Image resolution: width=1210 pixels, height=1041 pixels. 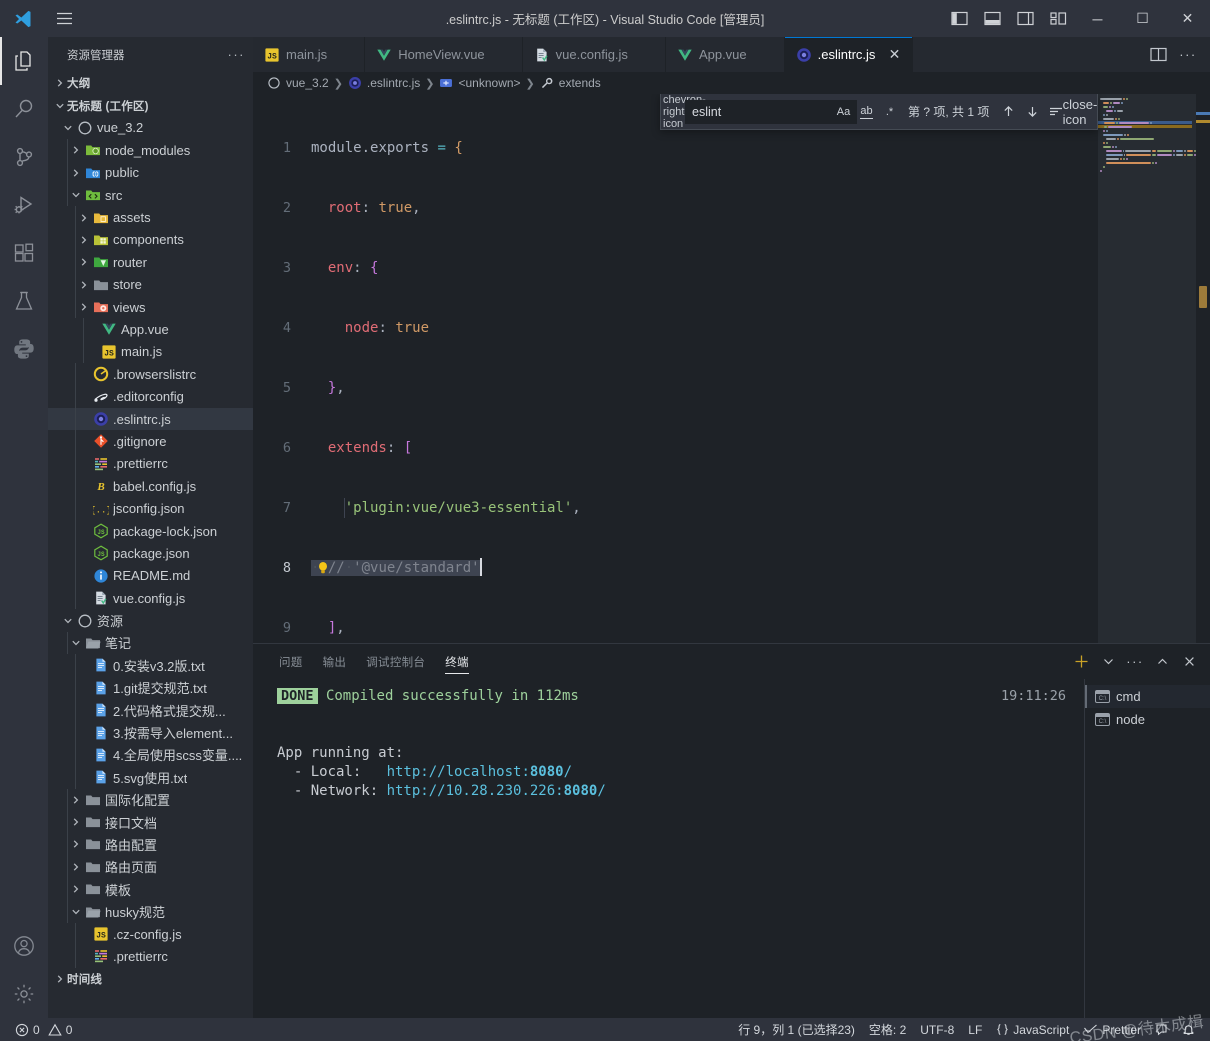 What do you see at coordinates (150, 329) in the screenshot?
I see `tree-item-app.vue: App.vue` at bounding box center [150, 329].